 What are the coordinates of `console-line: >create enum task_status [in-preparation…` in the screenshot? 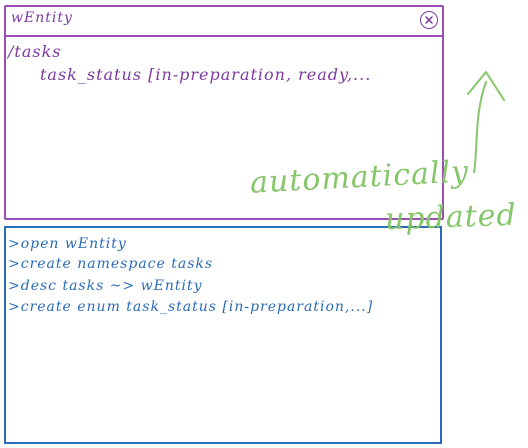 It's located at (191, 307).